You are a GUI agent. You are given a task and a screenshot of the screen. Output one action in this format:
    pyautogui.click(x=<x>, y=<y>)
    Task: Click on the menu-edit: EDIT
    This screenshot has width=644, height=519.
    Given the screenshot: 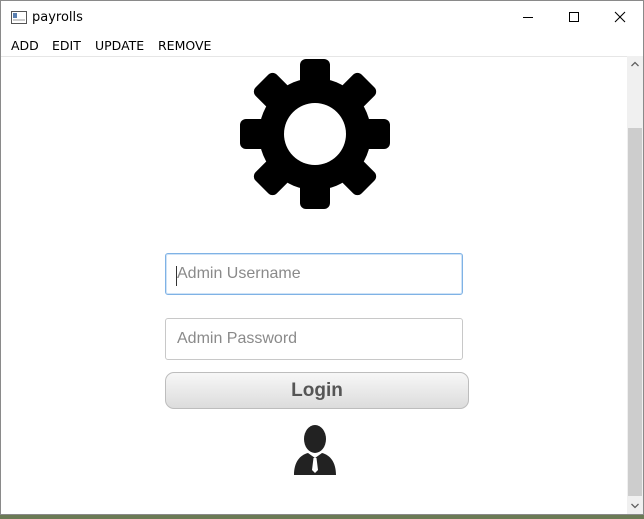 What is the action you would take?
    pyautogui.click(x=66, y=45)
    